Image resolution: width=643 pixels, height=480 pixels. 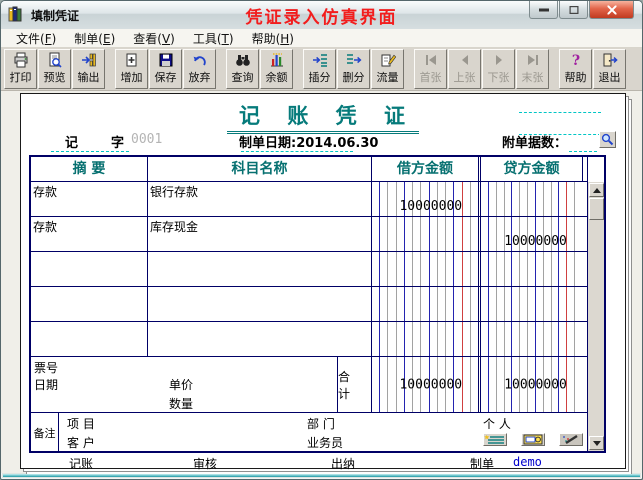 I want to click on account-cell: 银行存款, so click(x=260, y=199).